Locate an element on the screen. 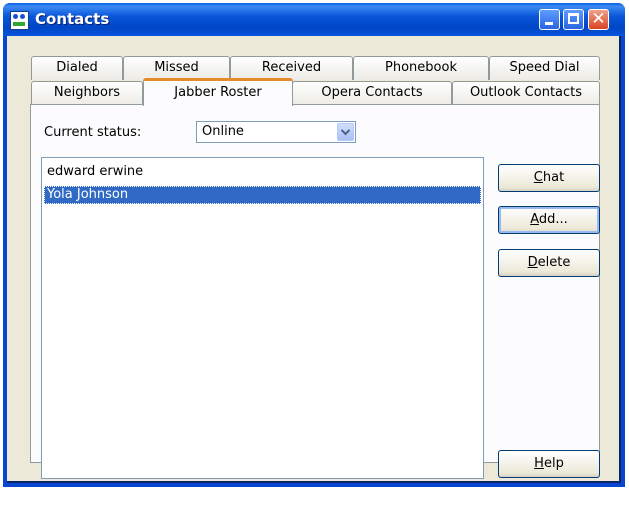  current-status-label: Current status: is located at coordinates (93, 132).